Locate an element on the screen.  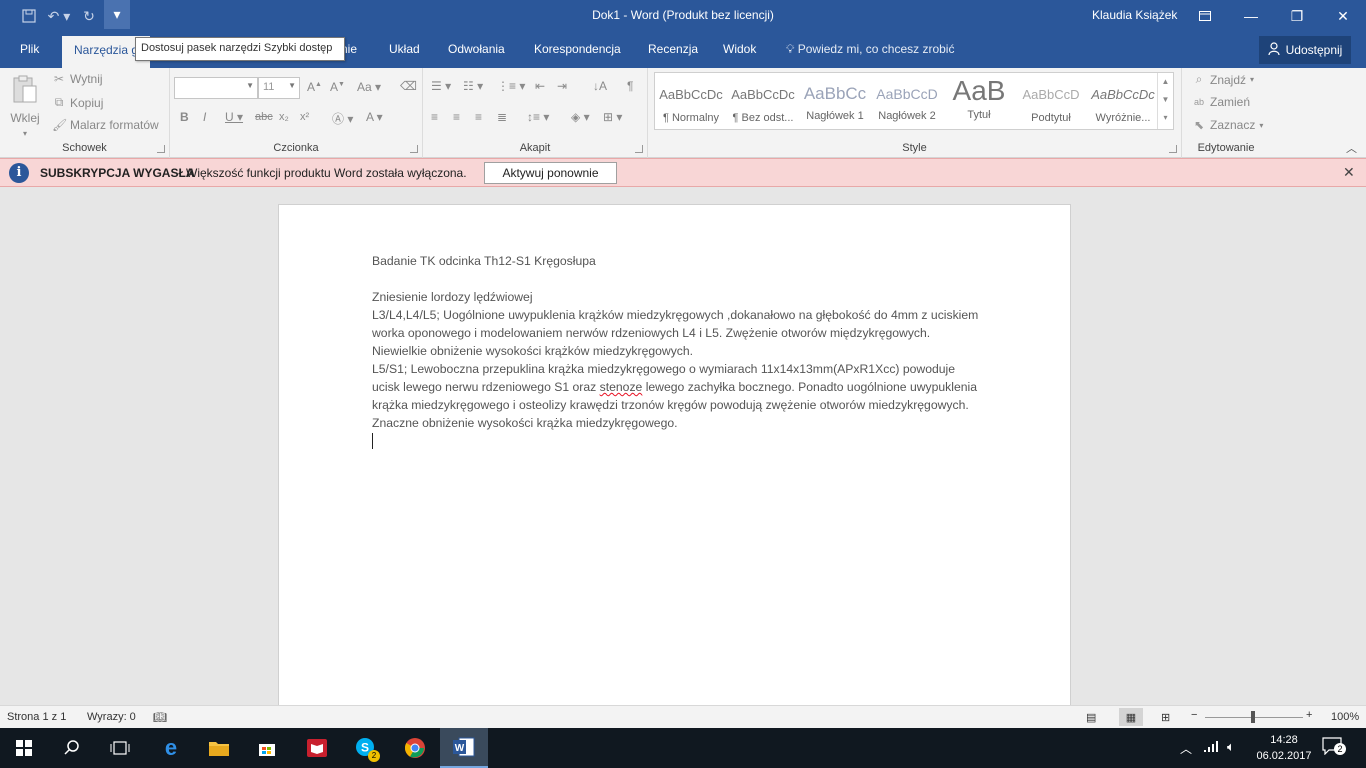
edge-icon: e is located at coordinates (171, 748).